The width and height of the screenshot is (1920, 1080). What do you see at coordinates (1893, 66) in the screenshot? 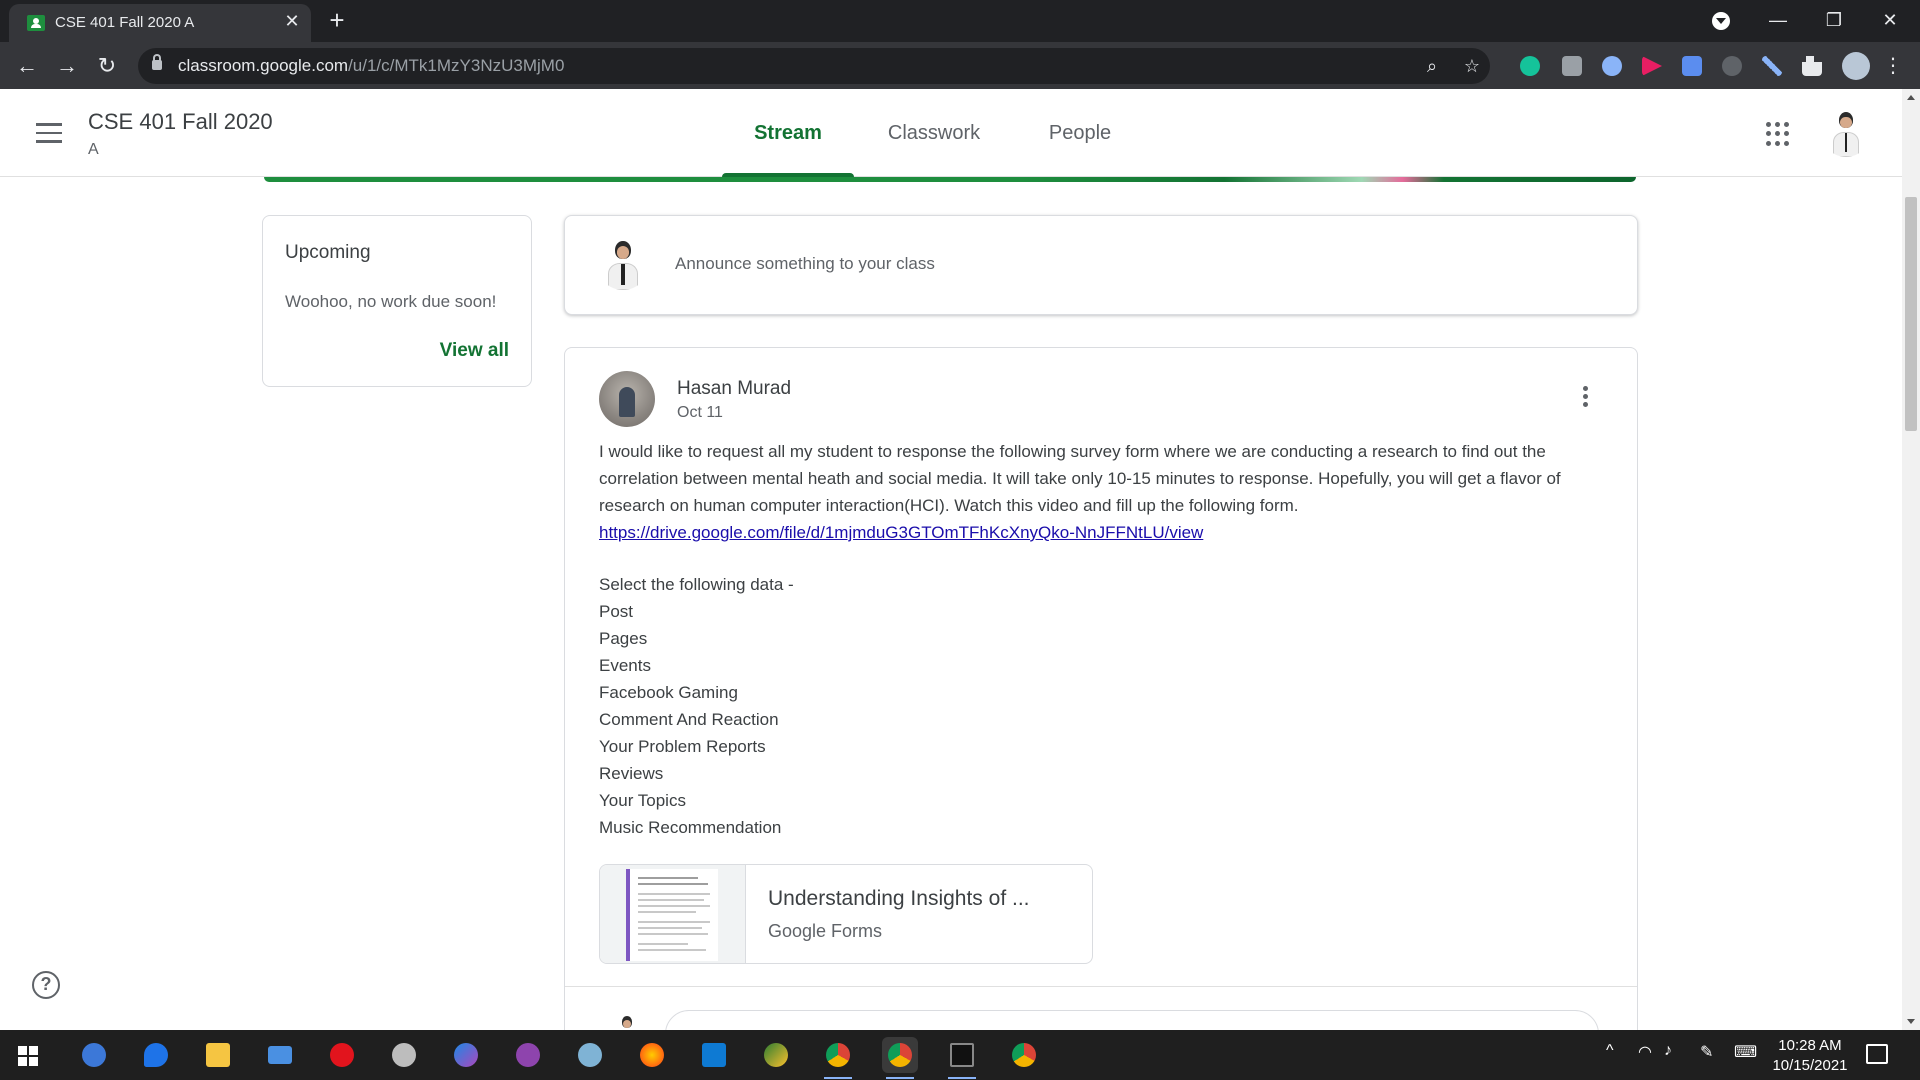
I see `menu-icon: ⋮` at bounding box center [1893, 66].